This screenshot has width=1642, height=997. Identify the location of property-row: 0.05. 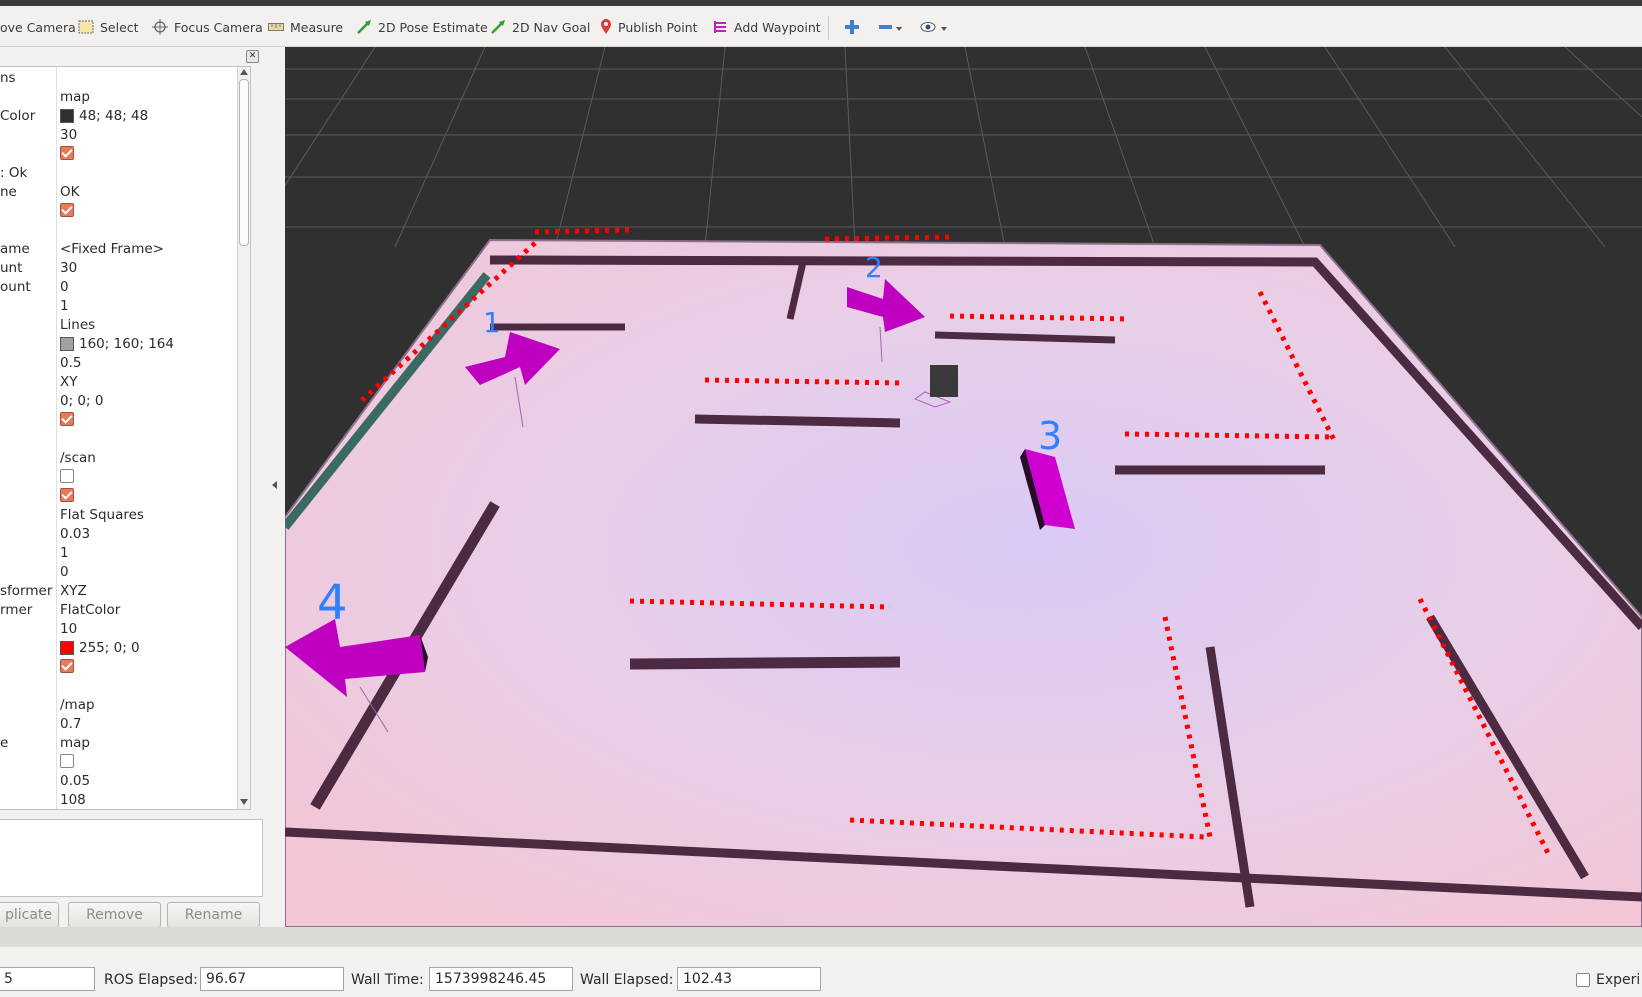
(125, 781).